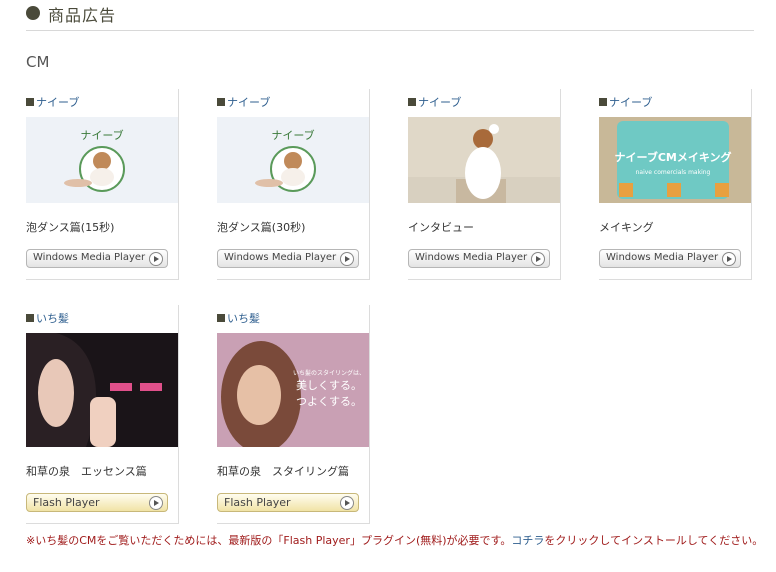 The width and height of the screenshot is (776, 572). What do you see at coordinates (261, 227) in the screenshot?
I see `video-caption: 泡ダンス篇(30秒)` at bounding box center [261, 227].